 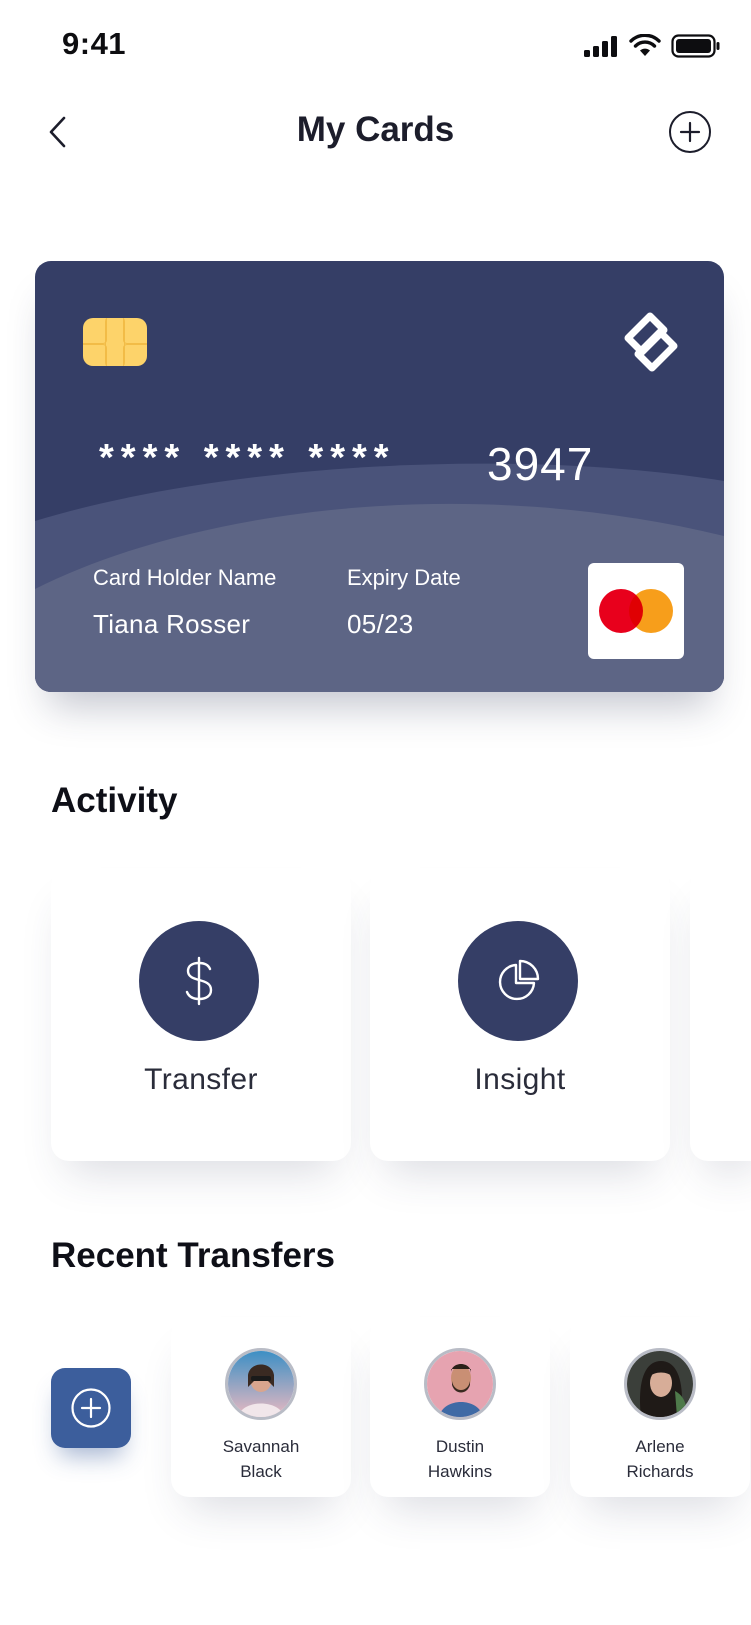 What do you see at coordinates (201, 1079) in the screenshot?
I see `activity-transfer-label: Transfer` at bounding box center [201, 1079].